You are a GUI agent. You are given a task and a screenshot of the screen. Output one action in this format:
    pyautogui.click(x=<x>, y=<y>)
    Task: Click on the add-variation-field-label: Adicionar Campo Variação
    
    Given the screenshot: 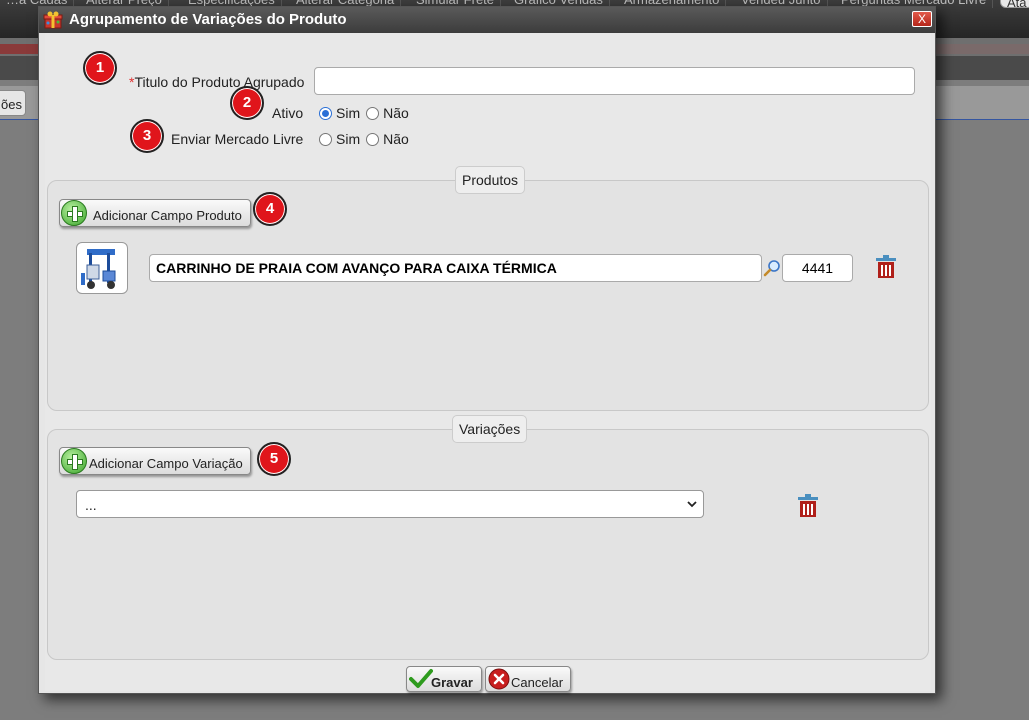 What is the action you would take?
    pyautogui.click(x=166, y=463)
    